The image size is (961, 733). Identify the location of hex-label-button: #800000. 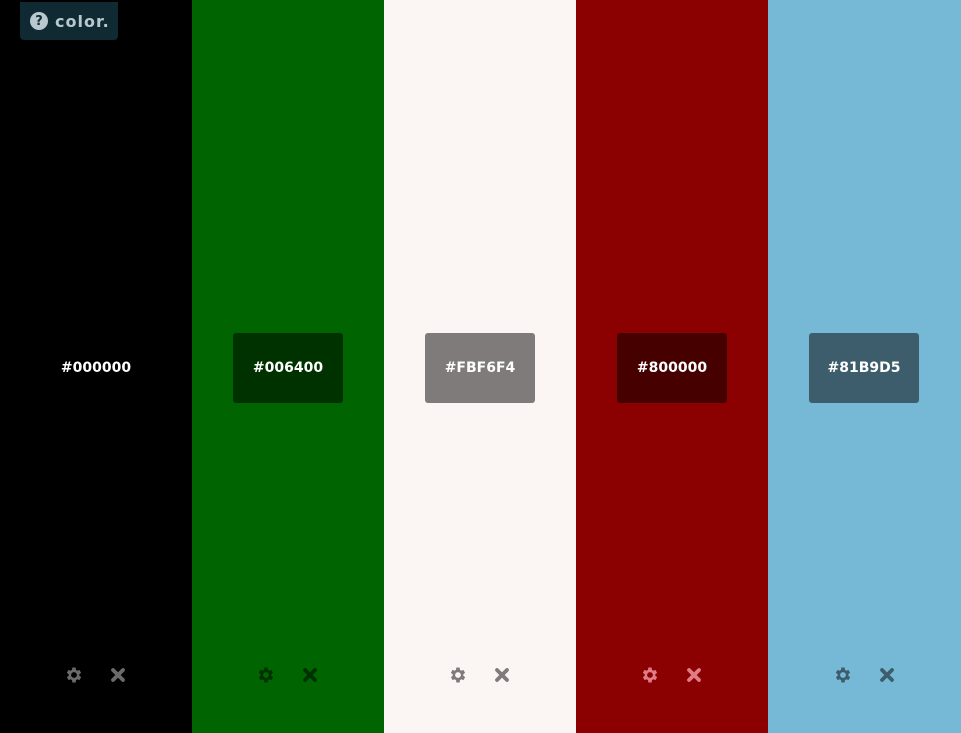
(672, 368).